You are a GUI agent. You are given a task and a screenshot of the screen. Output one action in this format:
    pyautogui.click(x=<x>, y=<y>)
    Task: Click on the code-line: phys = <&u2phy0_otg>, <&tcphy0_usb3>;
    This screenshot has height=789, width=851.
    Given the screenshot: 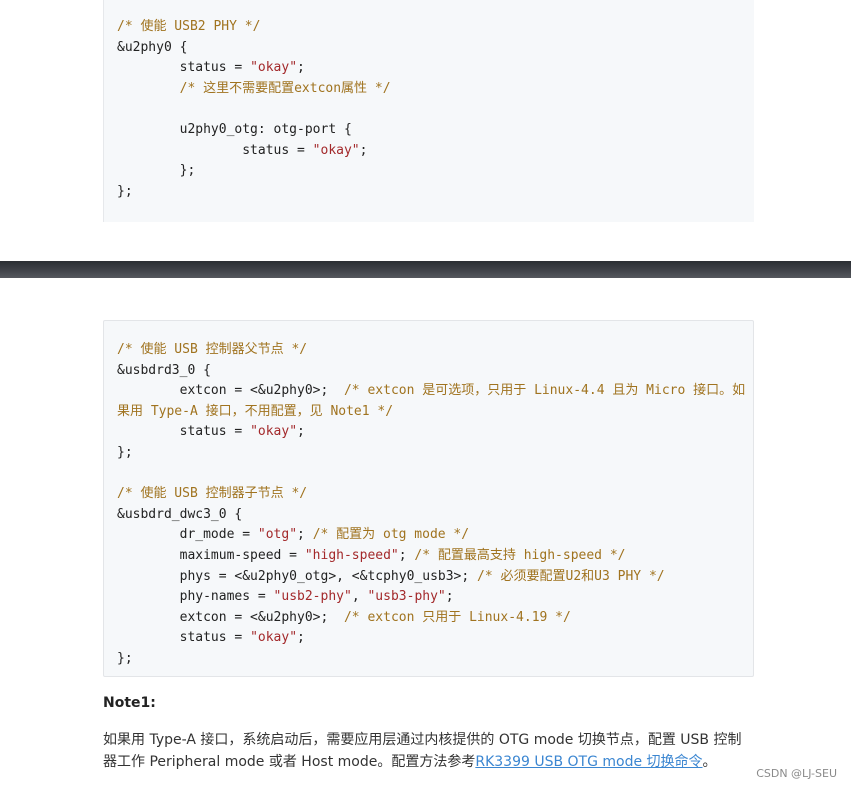 What is the action you would take?
    pyautogui.click(x=297, y=576)
    